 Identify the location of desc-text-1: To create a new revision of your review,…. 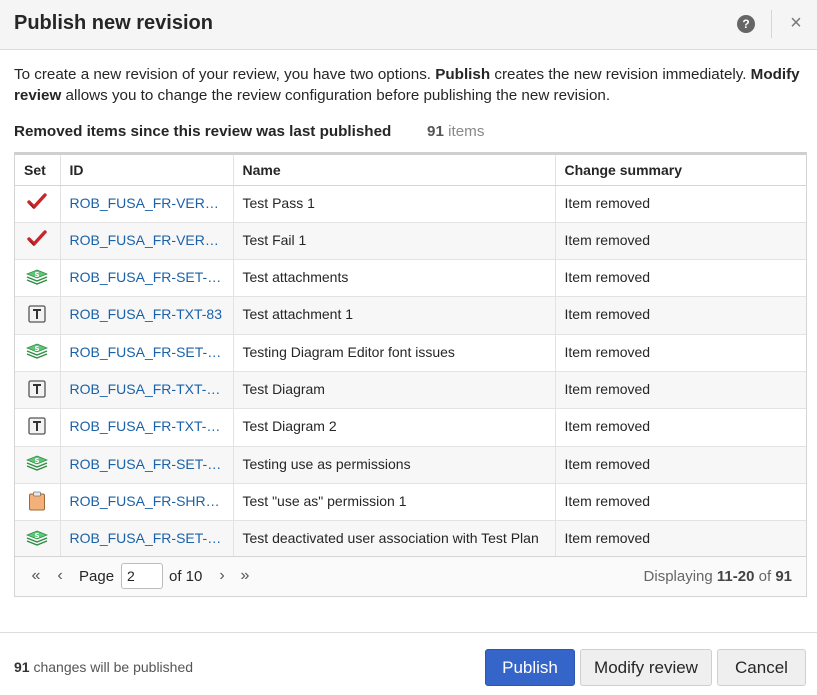
(225, 74).